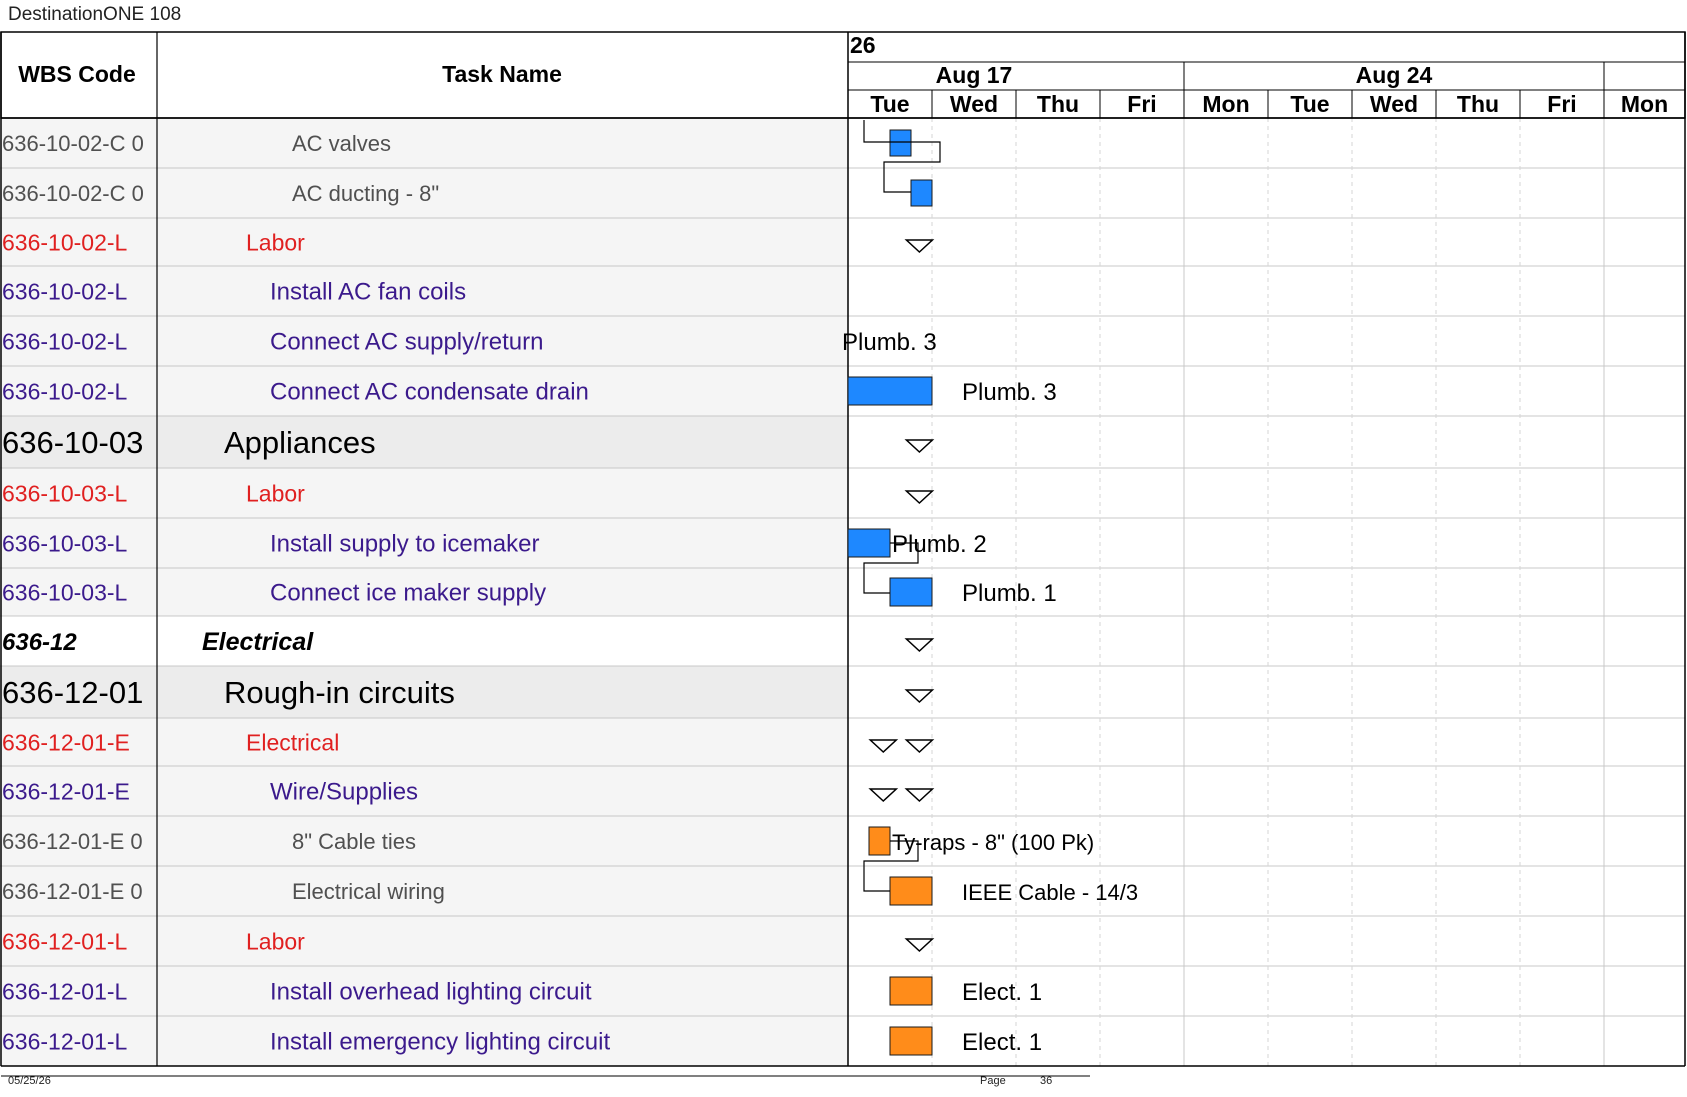  I want to click on wbs-code-cell: 636-12, so click(39, 642).